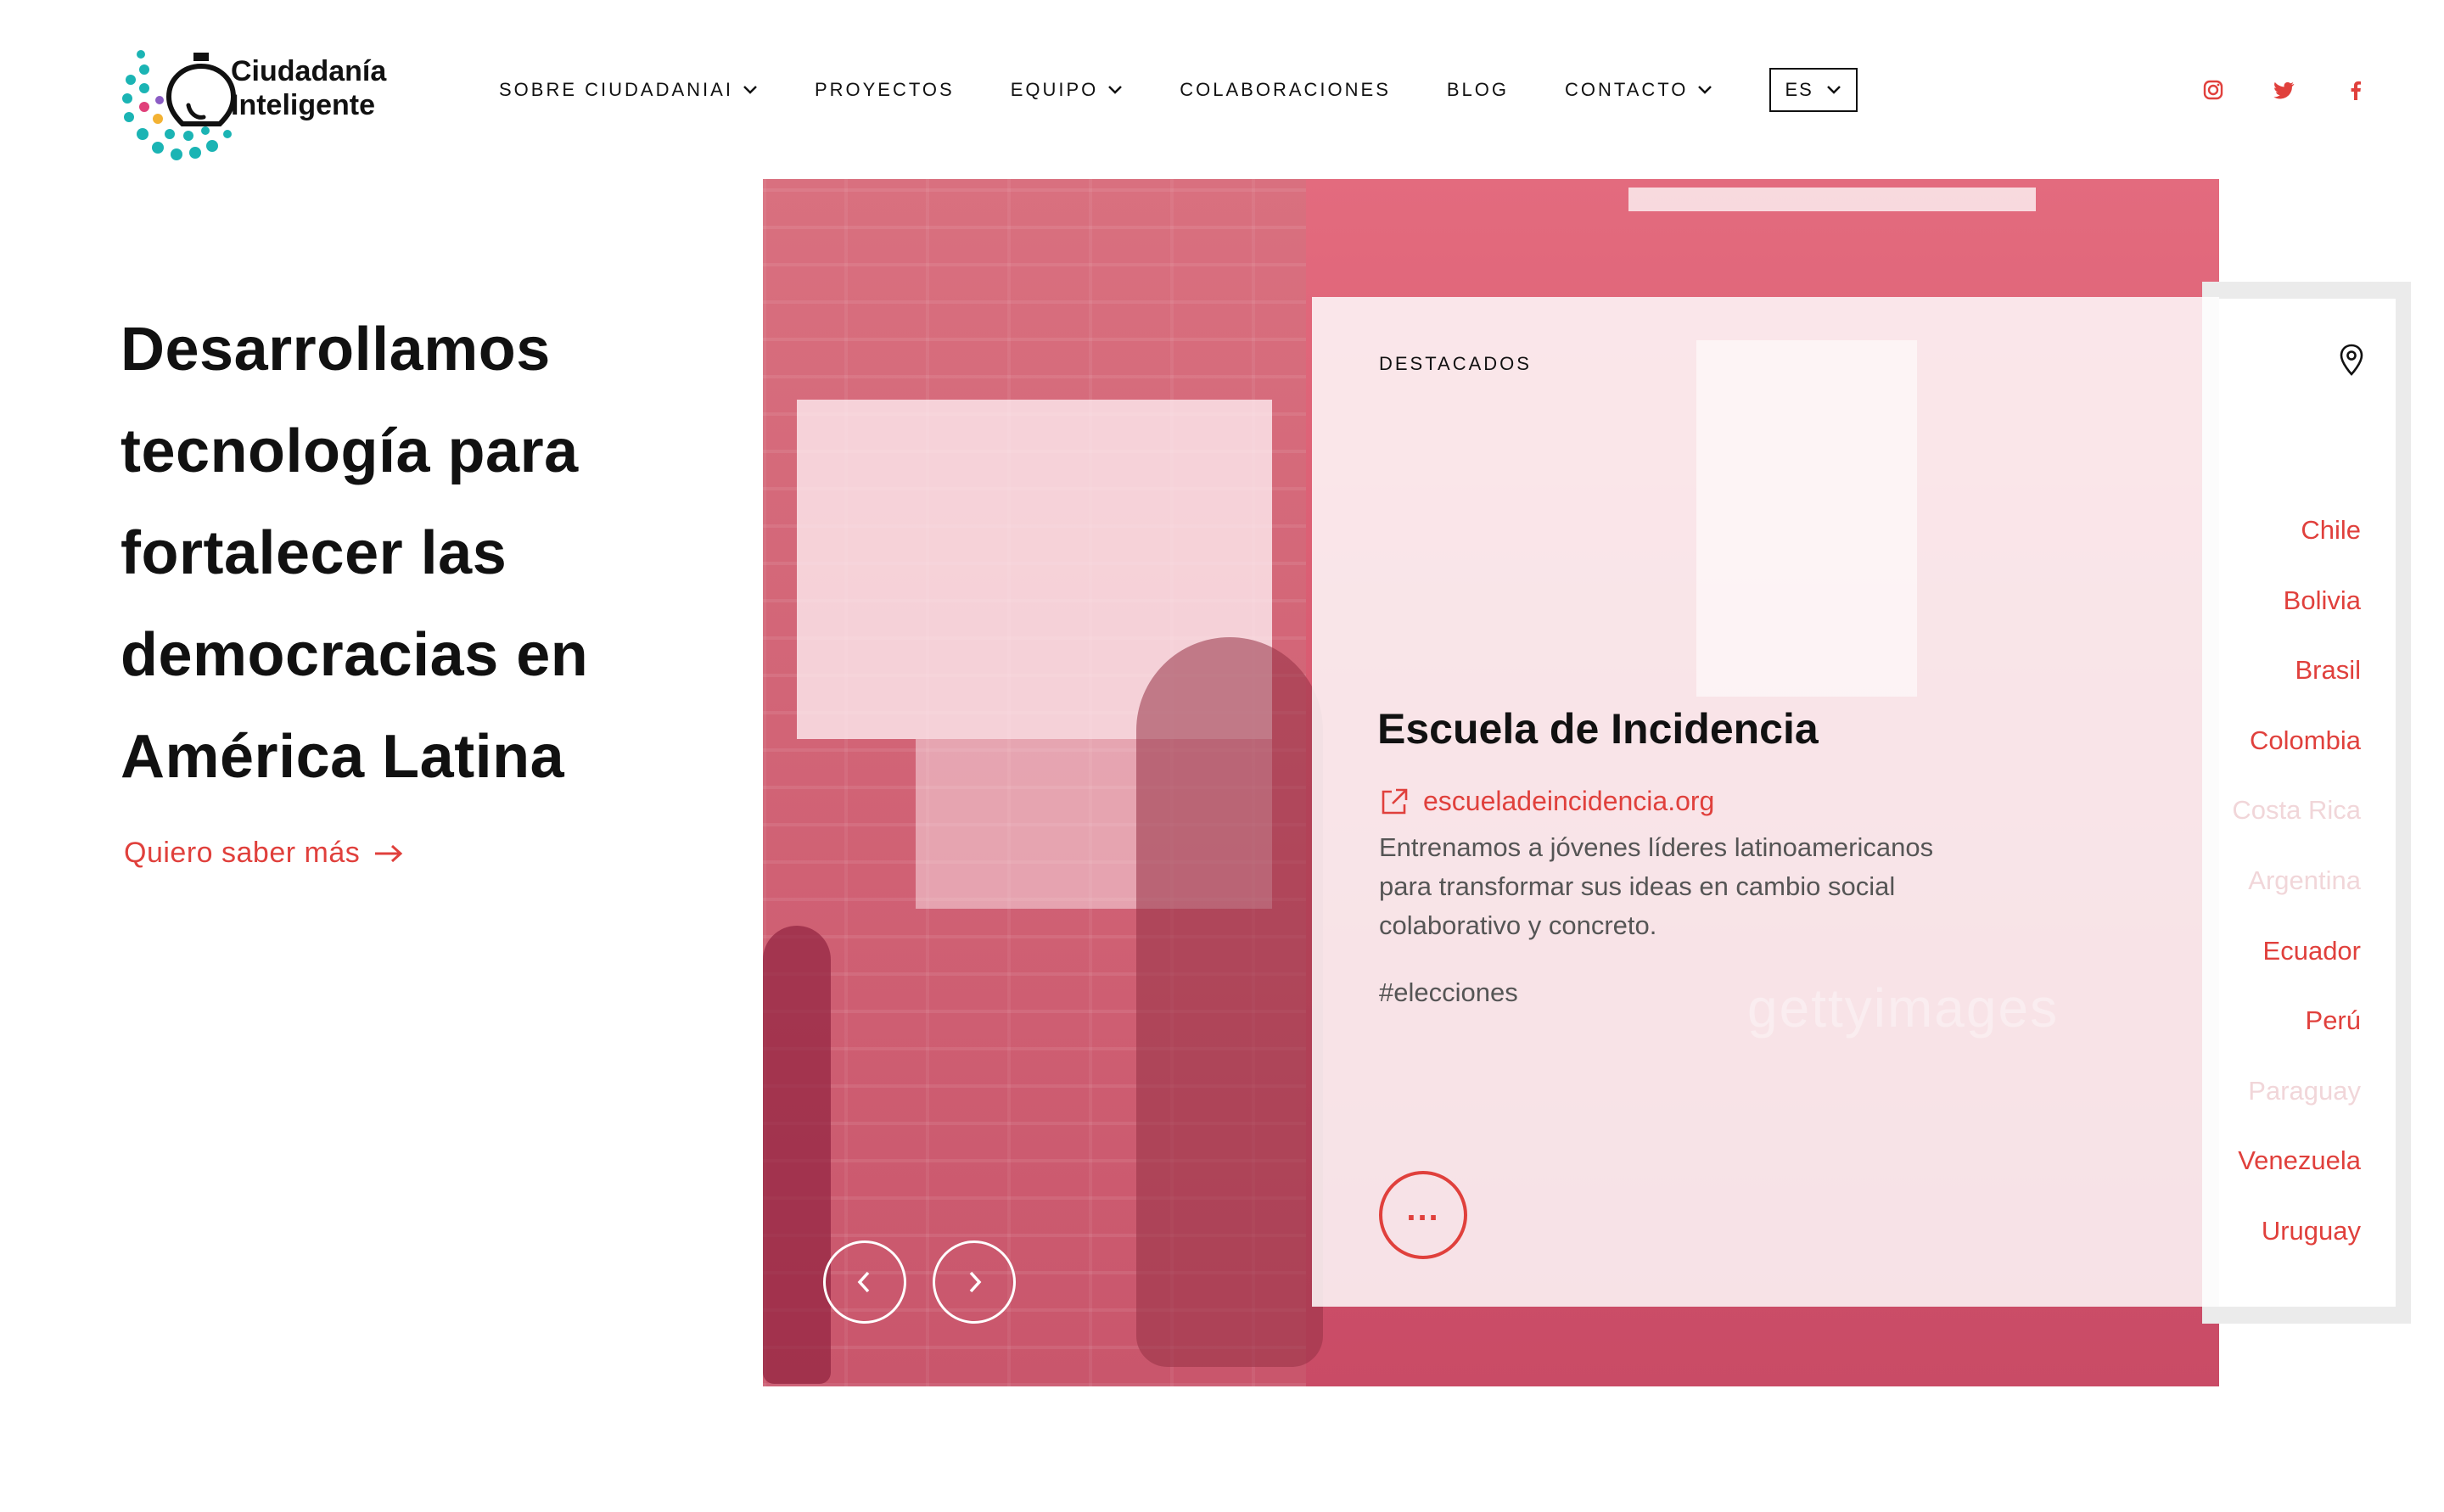  Describe the element at coordinates (1395, 801) in the screenshot. I see `external-link-icon` at that location.